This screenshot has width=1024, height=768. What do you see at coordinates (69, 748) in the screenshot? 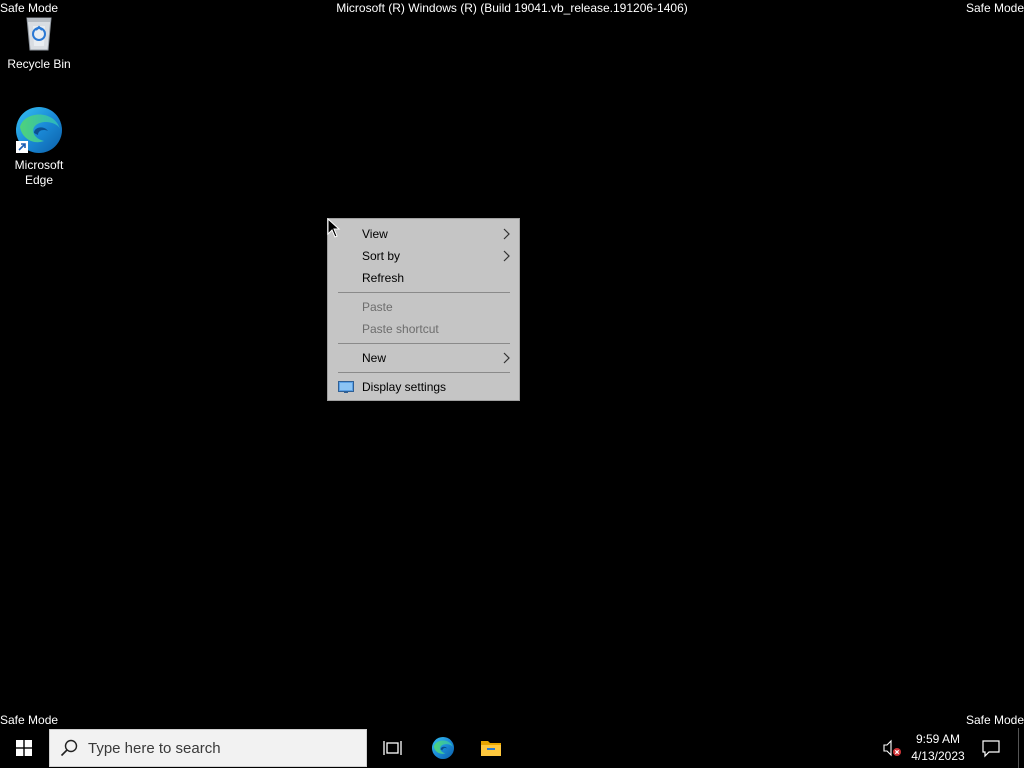
I see `search-icon` at bounding box center [69, 748].